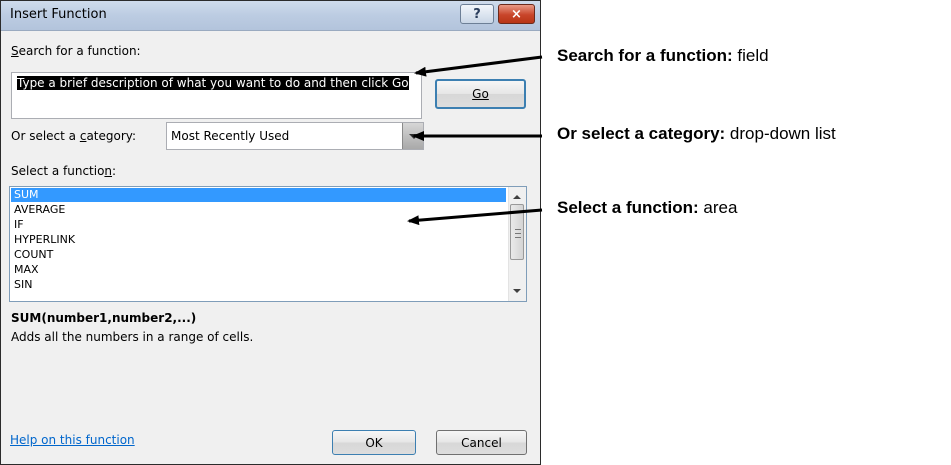 The height and width of the screenshot is (465, 951). I want to click on search-label-accesskey: S, so click(15, 51).